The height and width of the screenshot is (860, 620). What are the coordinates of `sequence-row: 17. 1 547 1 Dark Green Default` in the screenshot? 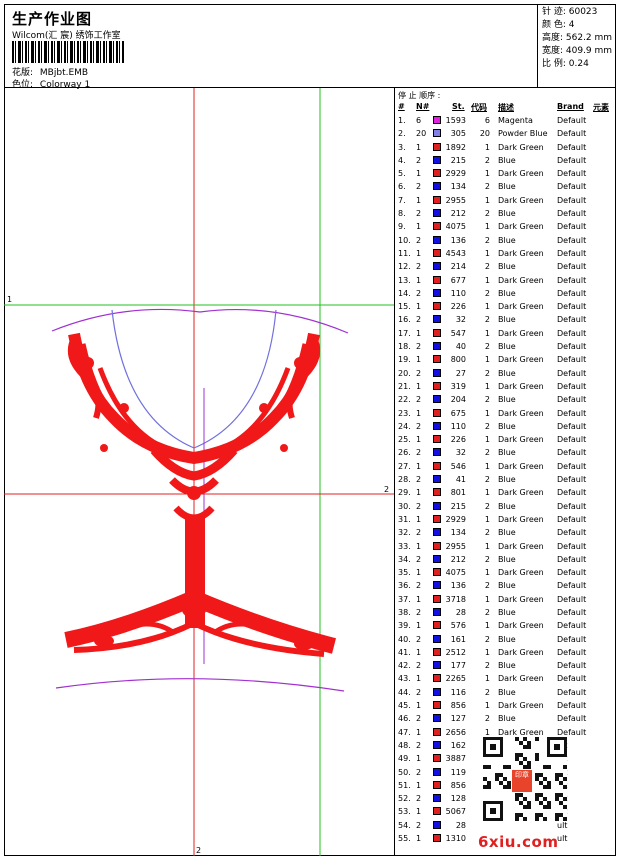 It's located at (506, 333).